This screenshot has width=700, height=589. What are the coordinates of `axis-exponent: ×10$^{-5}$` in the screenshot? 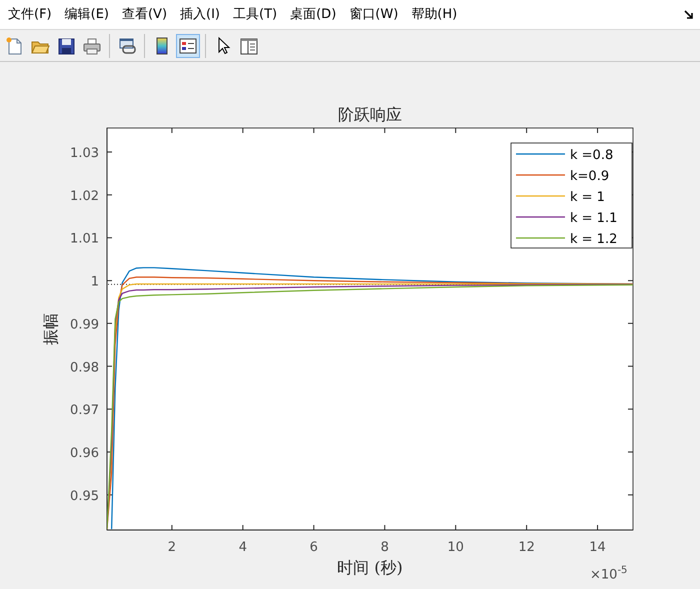 It's located at (609, 573).